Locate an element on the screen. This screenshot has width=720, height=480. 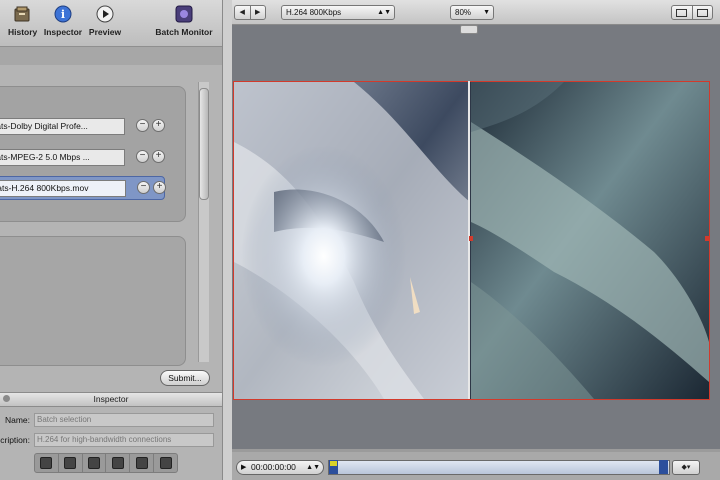
split-handle is located at coordinates (469, 29).